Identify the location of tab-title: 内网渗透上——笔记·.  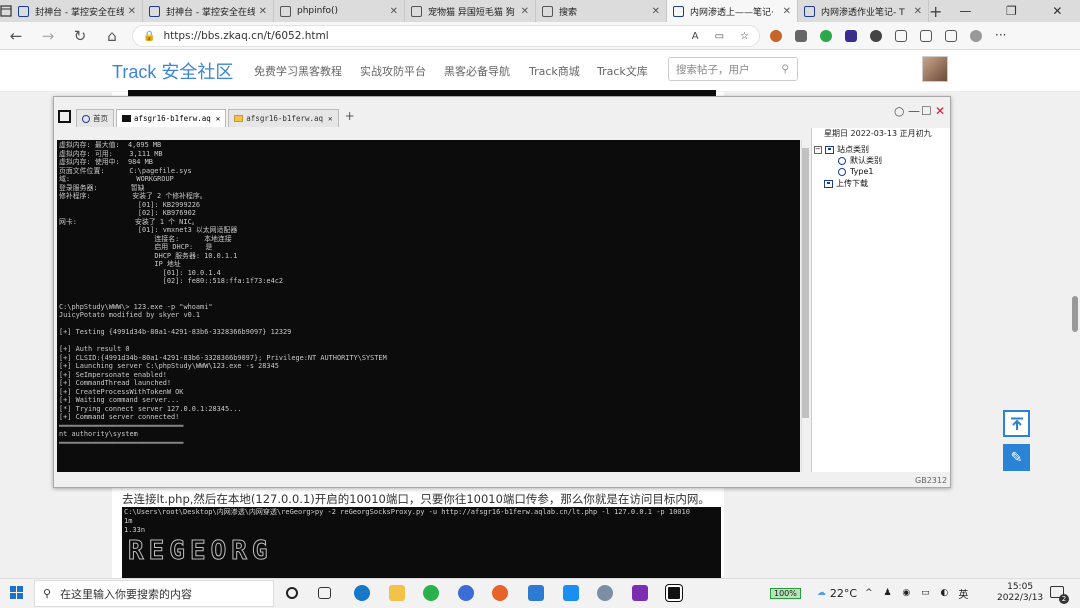
(732, 12).